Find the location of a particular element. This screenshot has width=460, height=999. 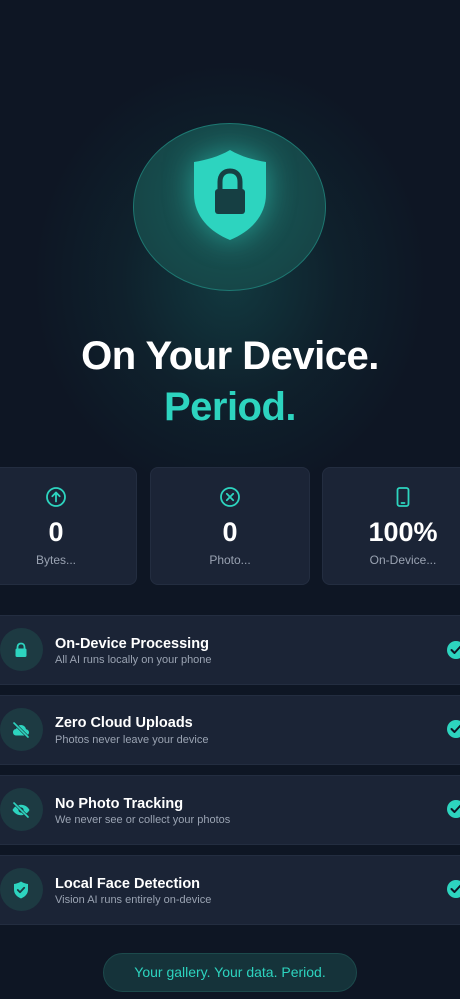

feature-title: No Photo Tracking is located at coordinates (119, 804).